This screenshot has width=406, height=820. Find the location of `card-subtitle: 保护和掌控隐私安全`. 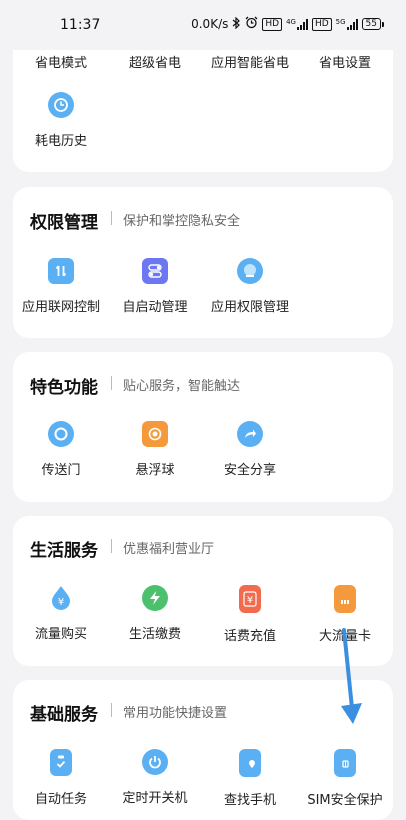

card-subtitle: 保护和掌控隐私安全 is located at coordinates (182, 221).